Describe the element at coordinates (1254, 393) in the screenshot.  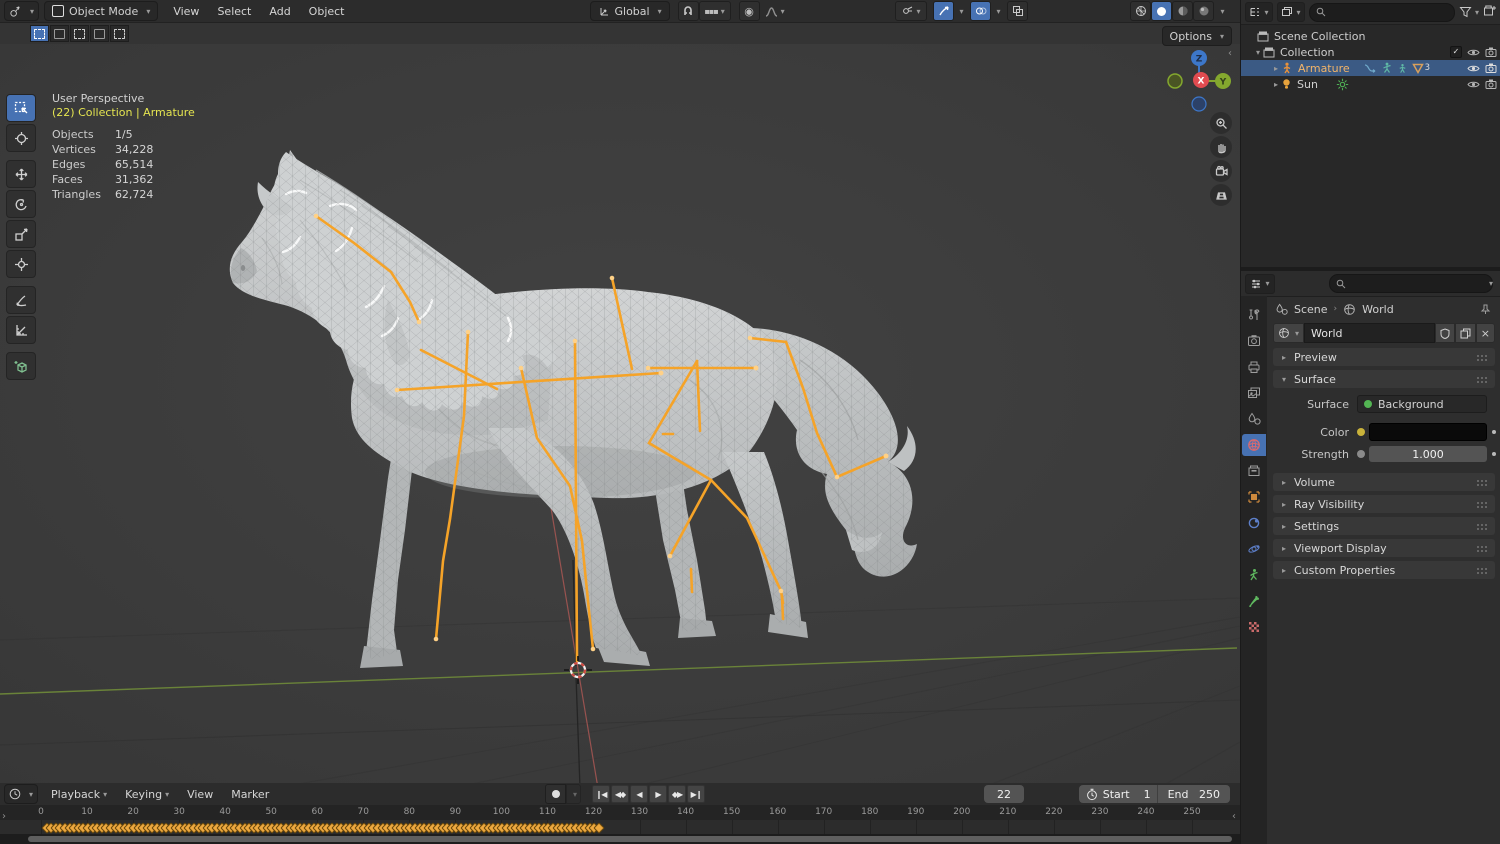
I see `tab-view-layer` at that location.